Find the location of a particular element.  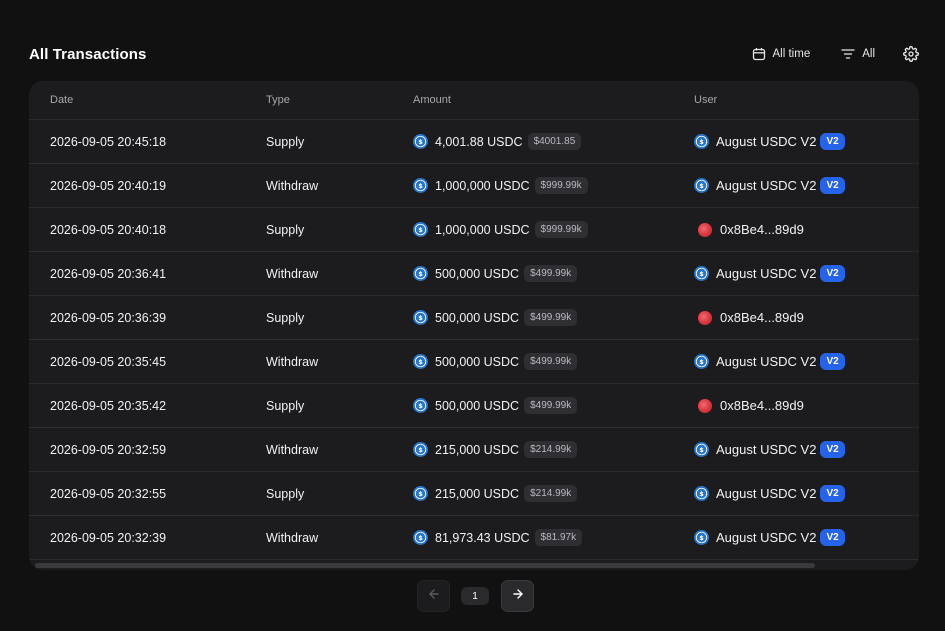

cell-date: 2026-09-05 20:45:18 is located at coordinates (108, 141).